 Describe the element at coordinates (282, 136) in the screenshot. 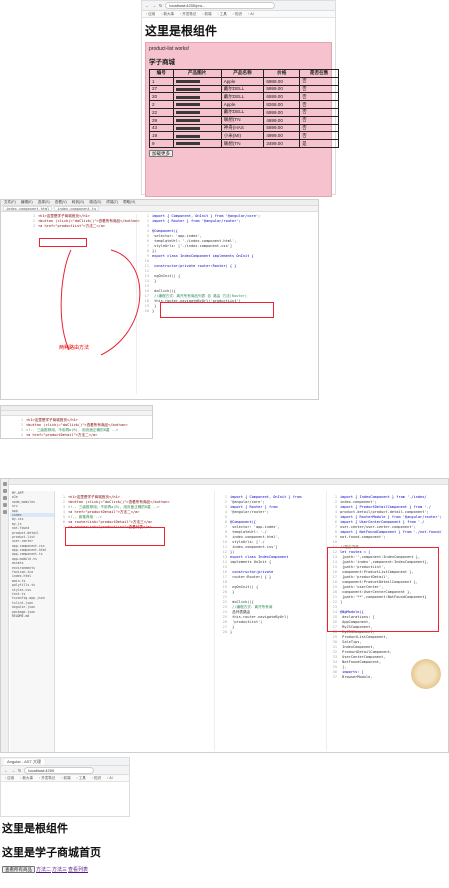

I see `cell-price: 4999.00` at that location.